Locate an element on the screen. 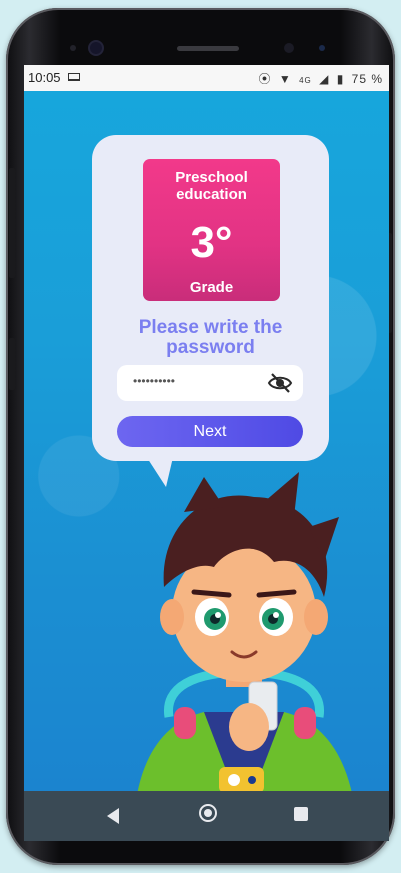 The width and height of the screenshot is (401, 873). prompt-line2: password is located at coordinates (210, 347).